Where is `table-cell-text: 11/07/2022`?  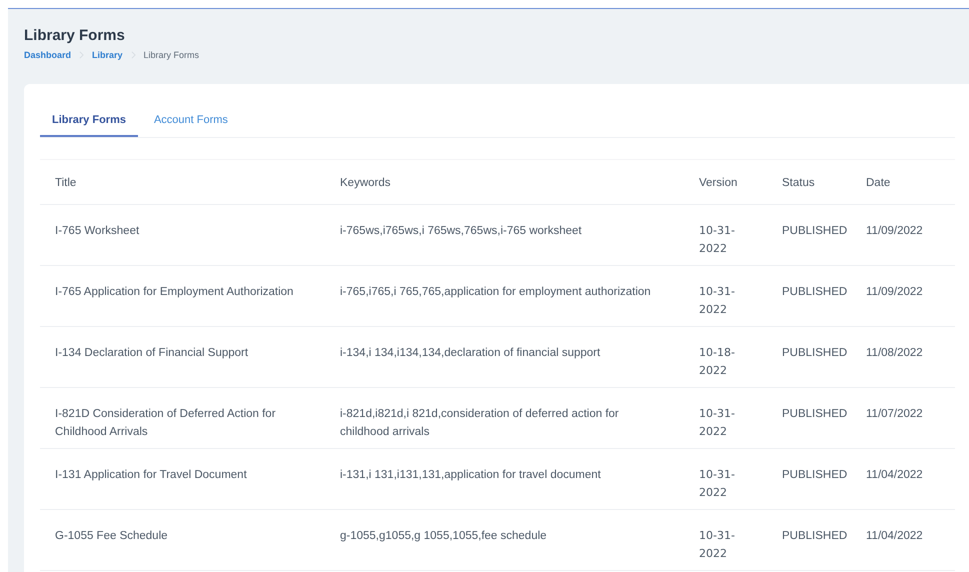 table-cell-text: 11/07/2022 is located at coordinates (894, 414).